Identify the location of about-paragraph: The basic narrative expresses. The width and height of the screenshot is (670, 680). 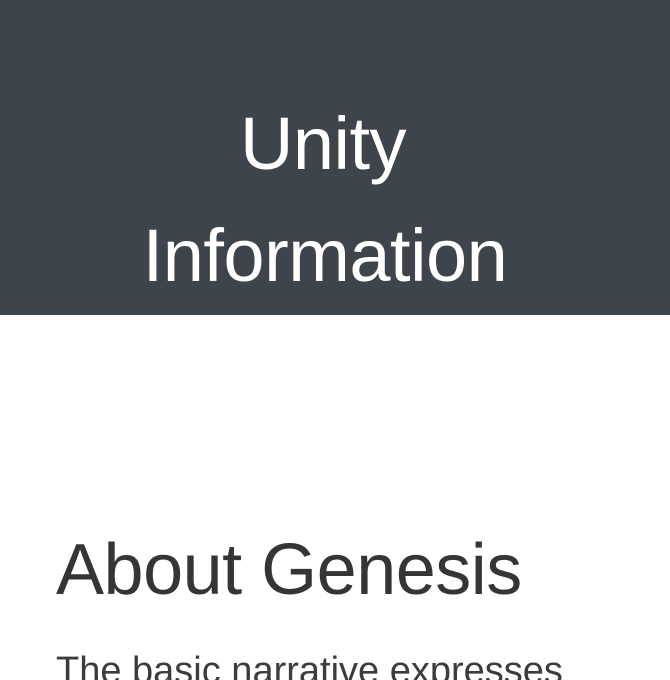
(309, 665).